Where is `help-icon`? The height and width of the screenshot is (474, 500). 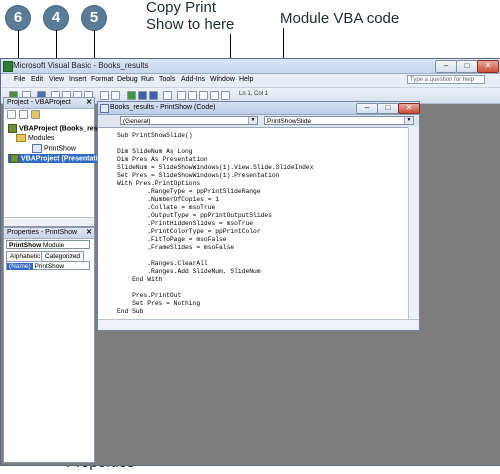
help-icon is located at coordinates (225, 95).